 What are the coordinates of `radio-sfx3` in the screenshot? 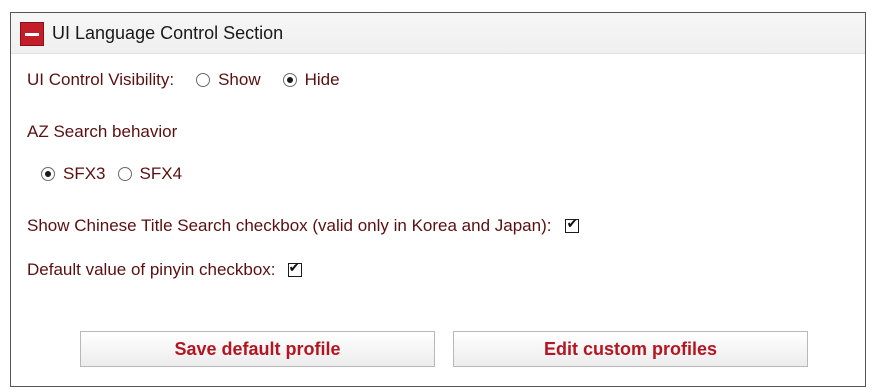 It's located at (48, 174).